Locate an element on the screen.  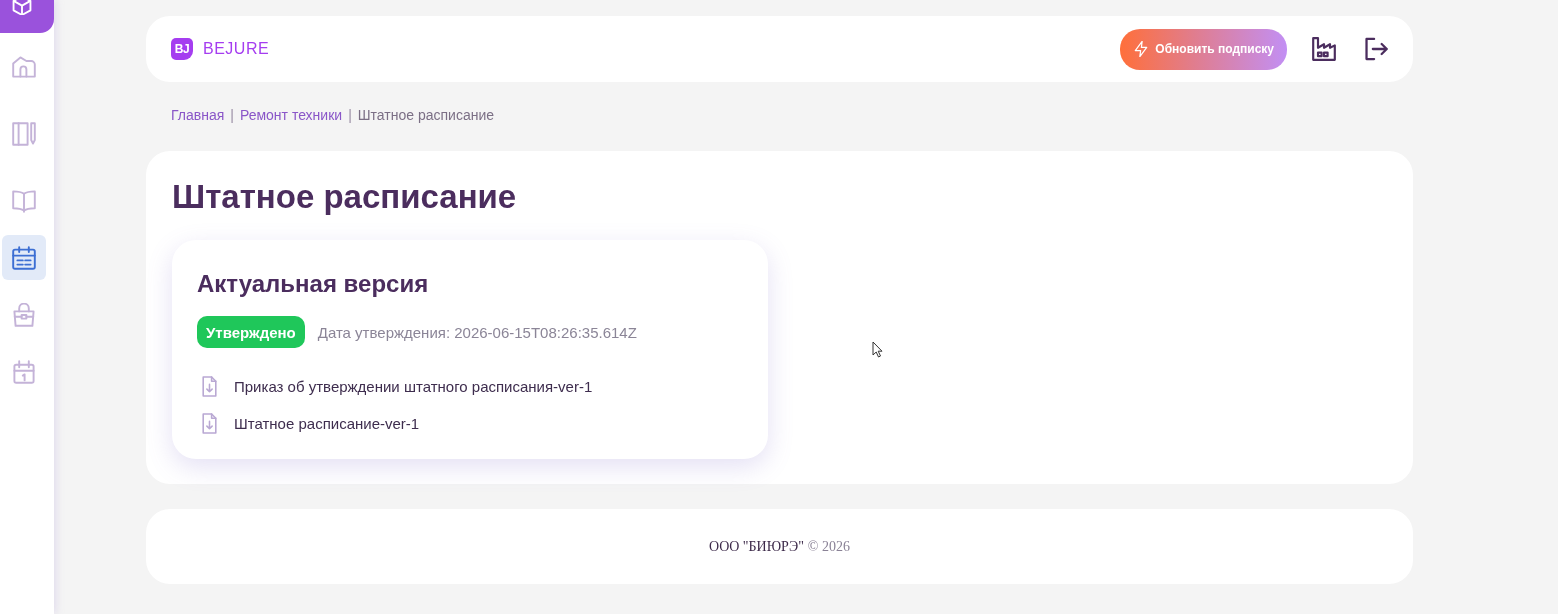
logout-button is located at coordinates (1376, 49).